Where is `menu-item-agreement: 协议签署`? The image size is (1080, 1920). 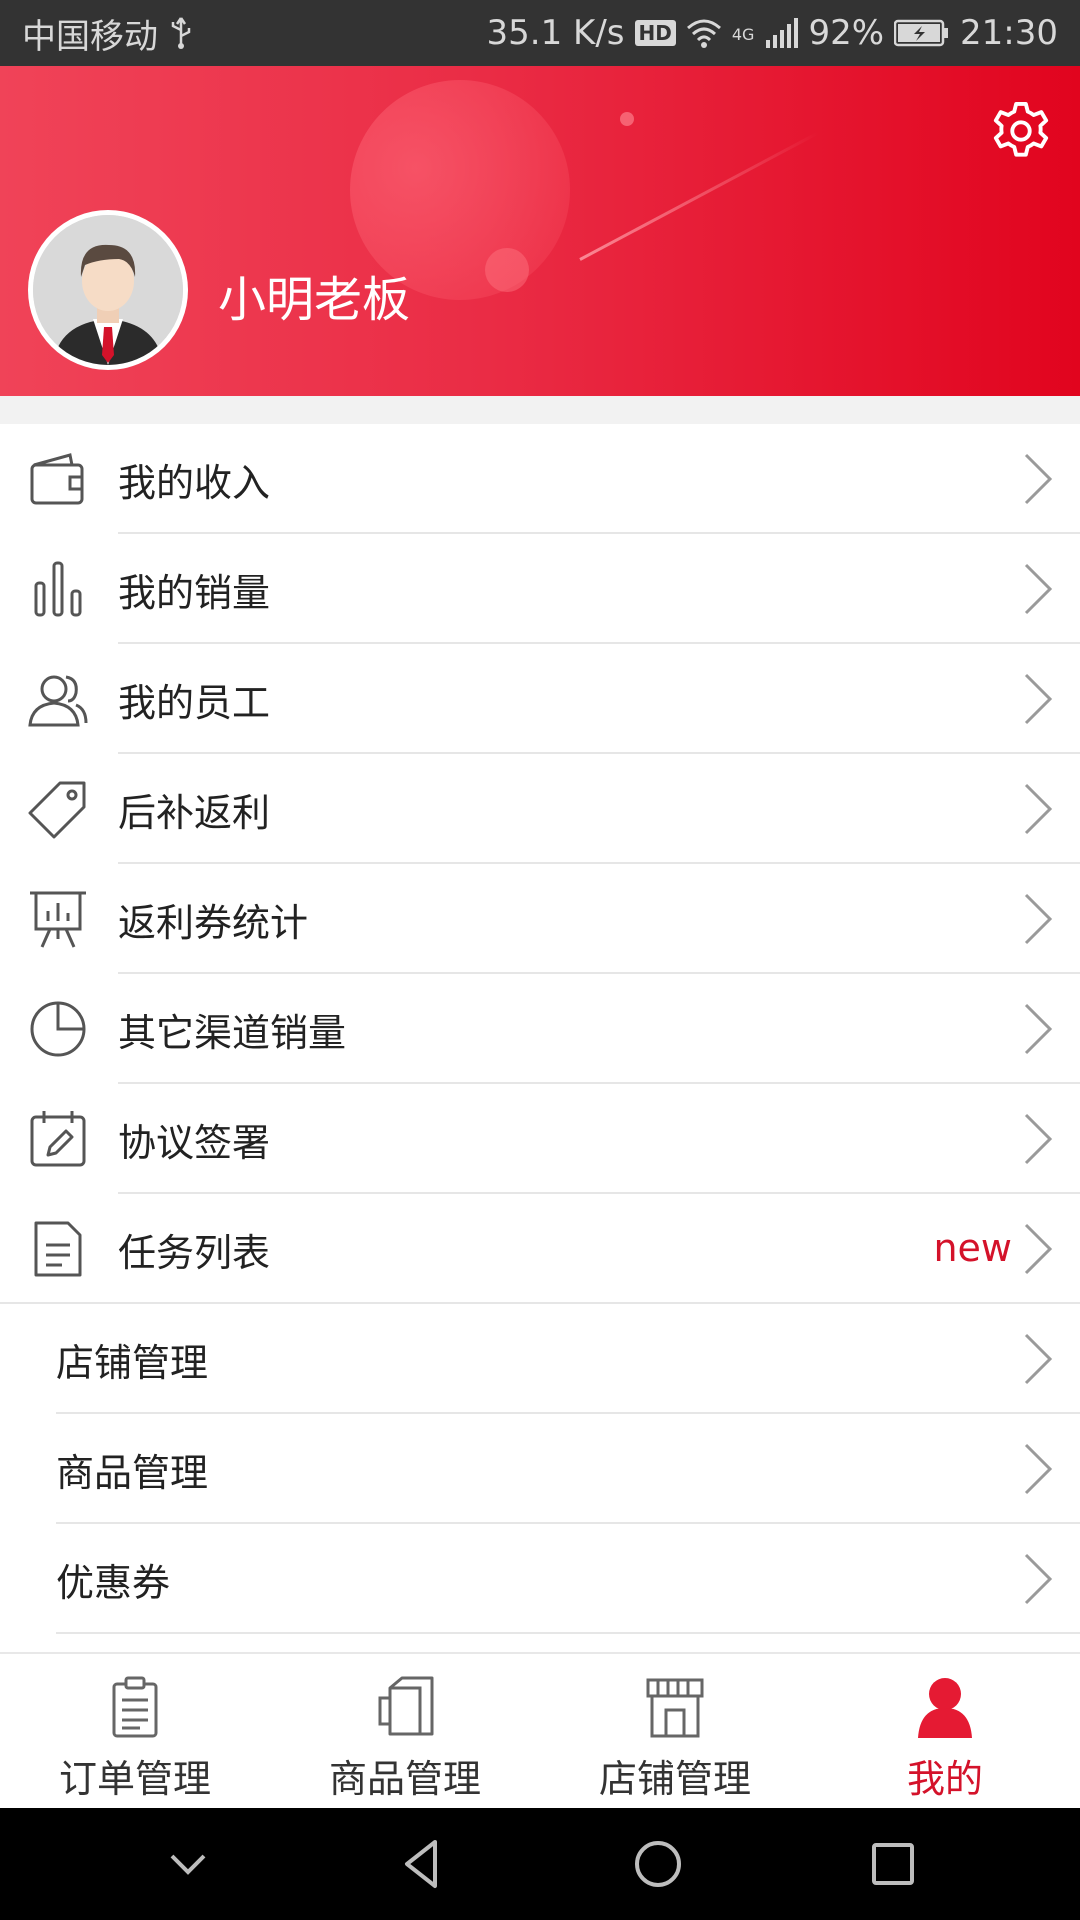
menu-item-agreement: 协议签署 is located at coordinates (540, 1139).